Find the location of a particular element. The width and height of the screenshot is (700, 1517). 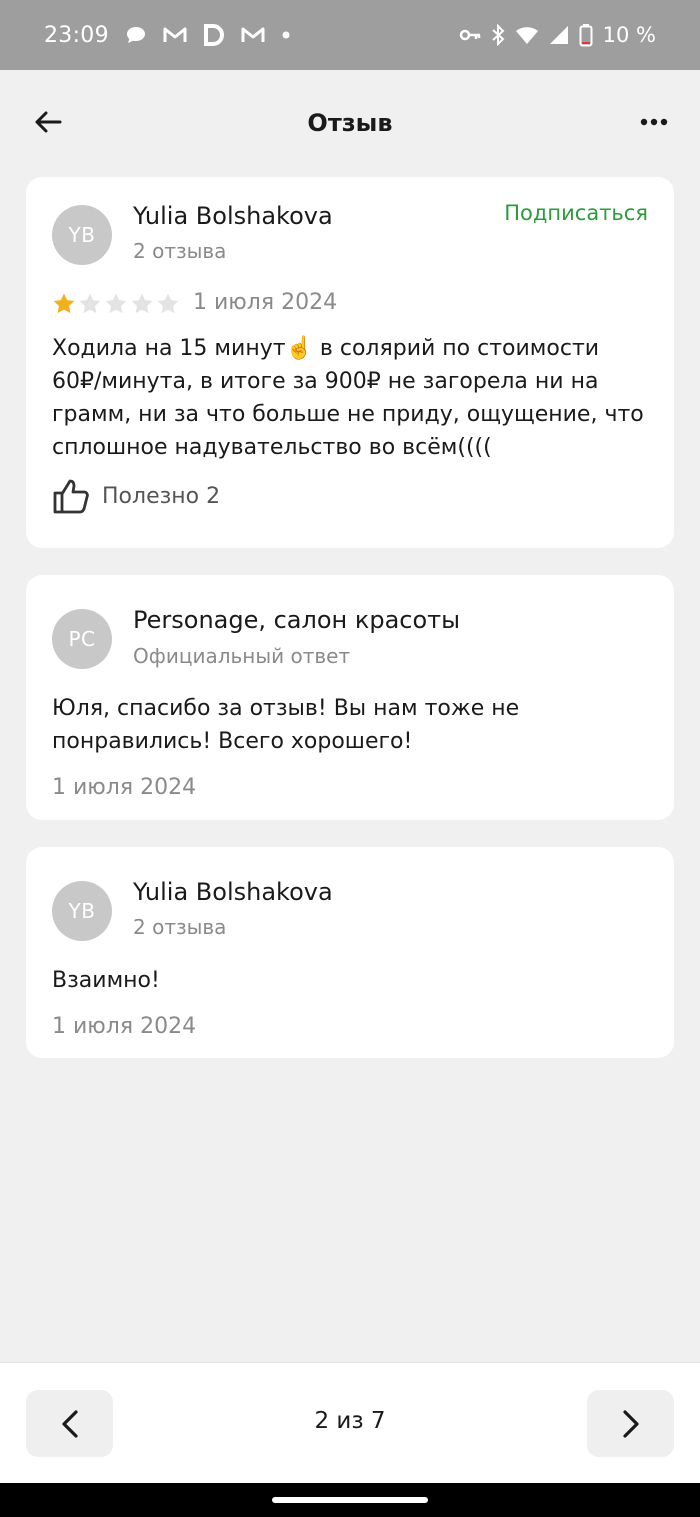

subscribe-button: Подписаться is located at coordinates (576, 213).